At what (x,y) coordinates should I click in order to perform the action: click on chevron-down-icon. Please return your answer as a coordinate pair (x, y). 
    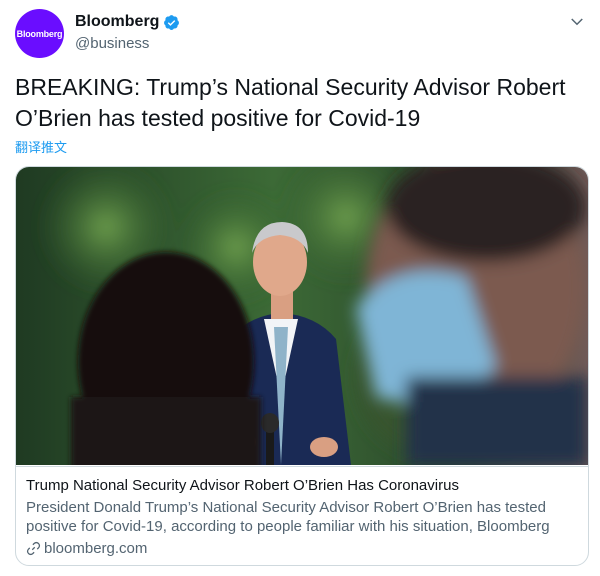
    Looking at the image, I should click on (577, 22).